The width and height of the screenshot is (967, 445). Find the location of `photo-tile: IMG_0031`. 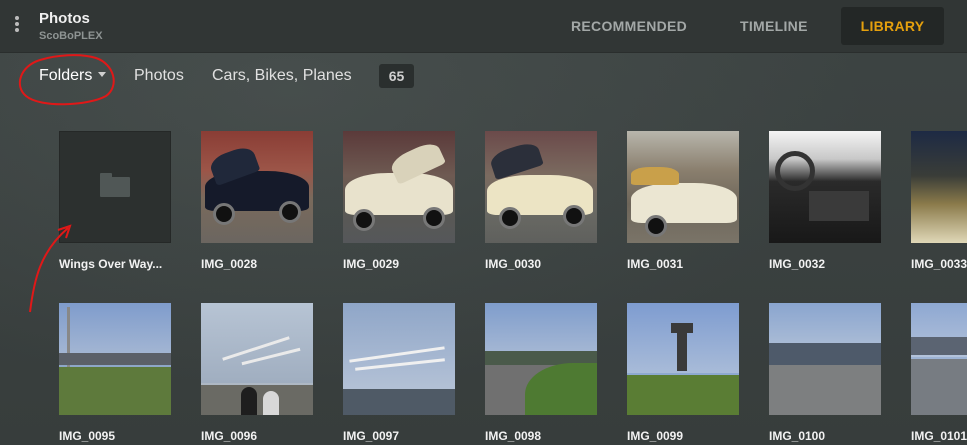

photo-tile: IMG_0031 is located at coordinates (683, 201).